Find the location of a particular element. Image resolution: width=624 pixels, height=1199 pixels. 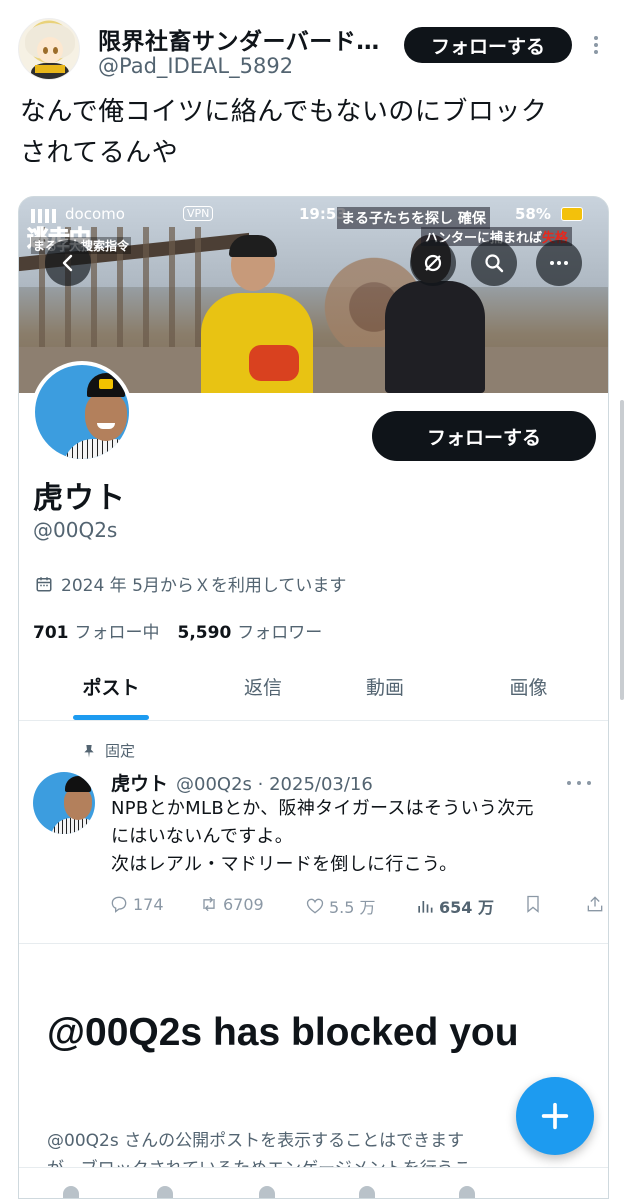

view-count: 654 万 is located at coordinates (466, 907).